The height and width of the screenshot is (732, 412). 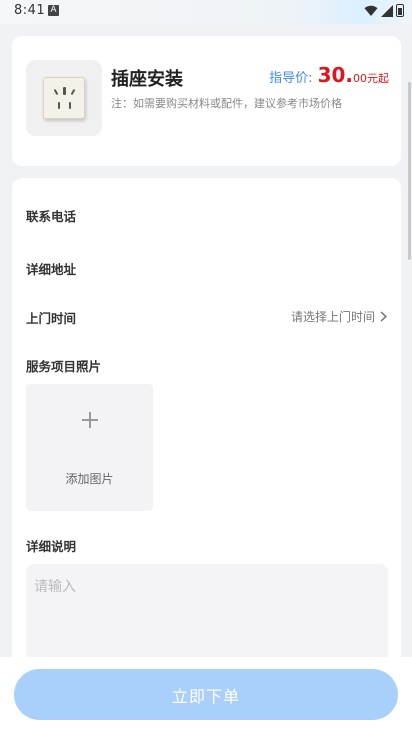 What do you see at coordinates (64, 366) in the screenshot?
I see `photos-label: 服务项目照片` at bounding box center [64, 366].